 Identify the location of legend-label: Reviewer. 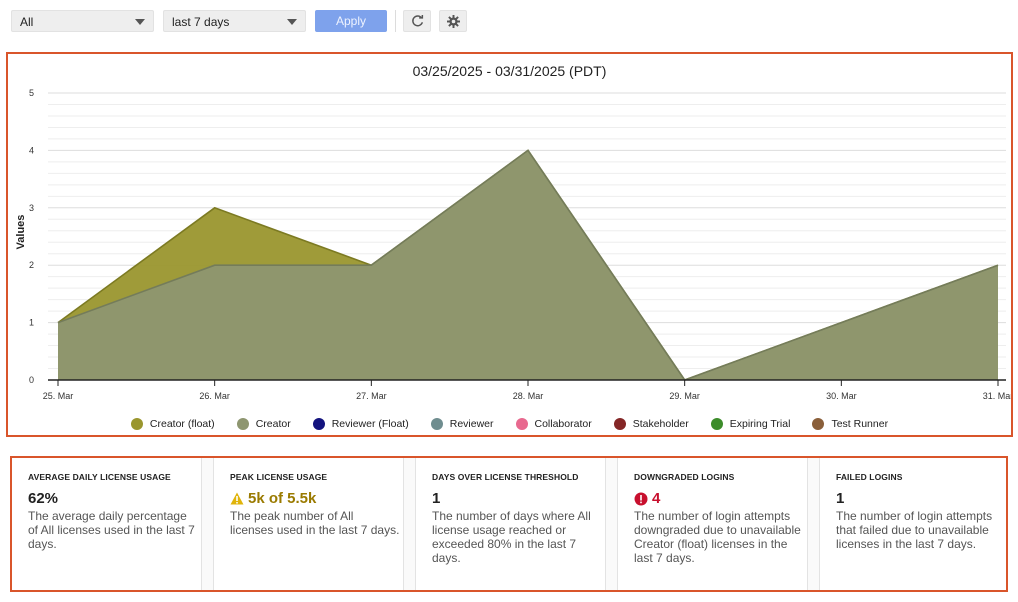
(471, 424).